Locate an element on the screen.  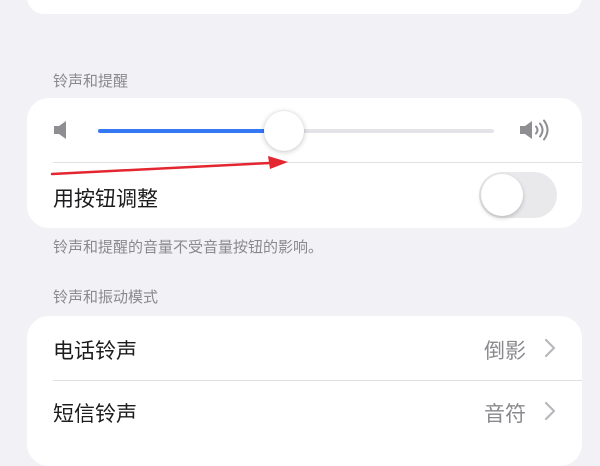
ring-alerts-footer-note: 铃声和提醒的音量不受音量按钮的影响。 is located at coordinates (188, 247).